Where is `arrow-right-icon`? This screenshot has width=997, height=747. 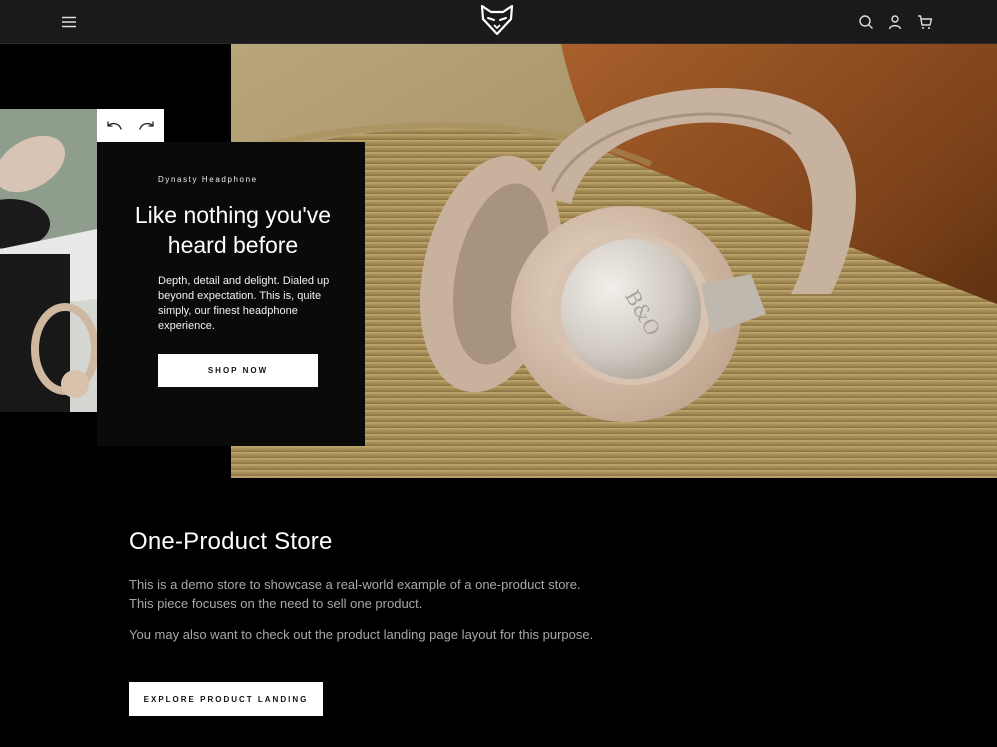 arrow-right-icon is located at coordinates (146, 125).